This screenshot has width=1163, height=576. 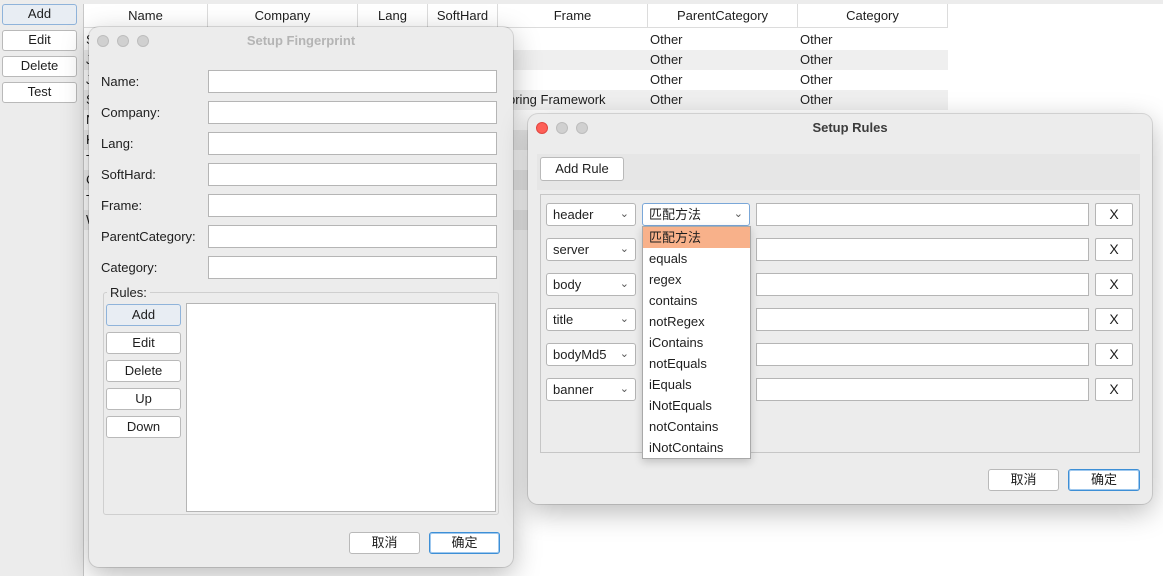 I want to click on rule-field-value: title, so click(x=563, y=319).